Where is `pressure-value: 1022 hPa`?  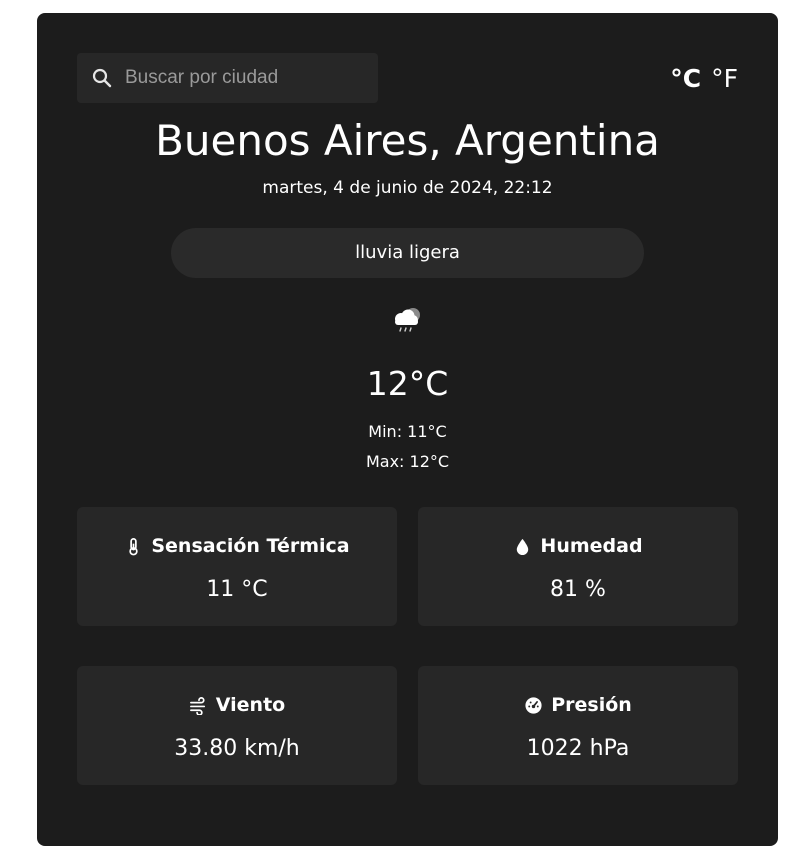 pressure-value: 1022 hPa is located at coordinates (578, 748).